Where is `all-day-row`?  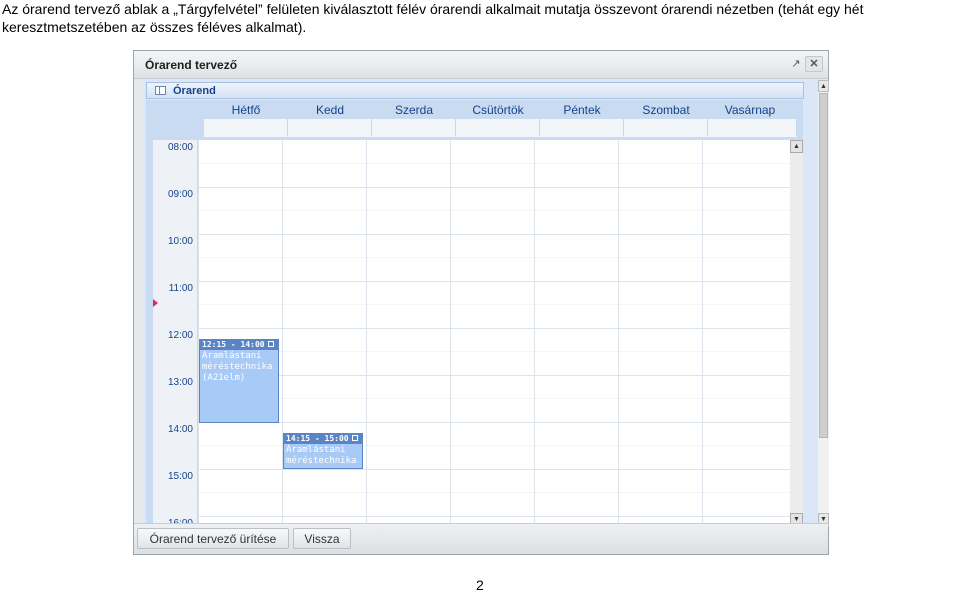
all-day-row is located at coordinates (500, 128).